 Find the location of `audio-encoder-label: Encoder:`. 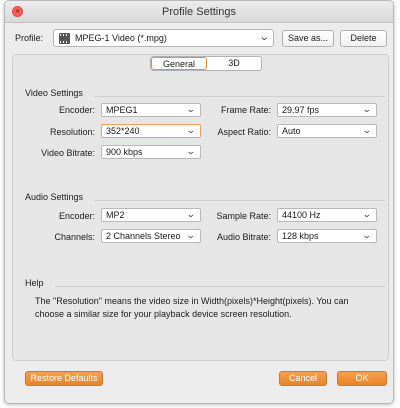

audio-encoder-label: Encoder: is located at coordinates (76, 216).